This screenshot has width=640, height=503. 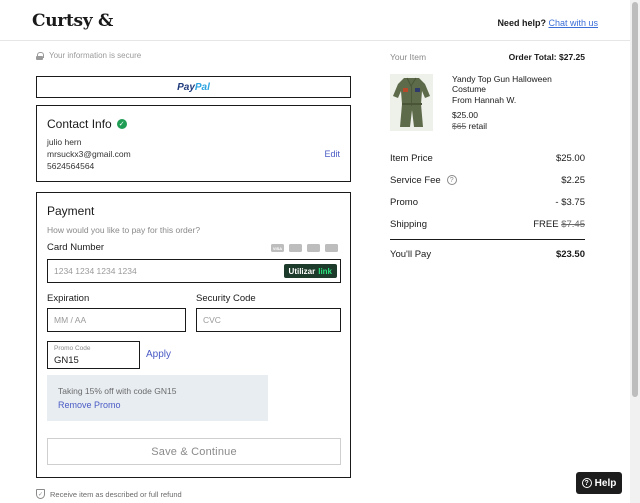 What do you see at coordinates (586, 483) in the screenshot?
I see `question-icon: ?` at bounding box center [586, 483].